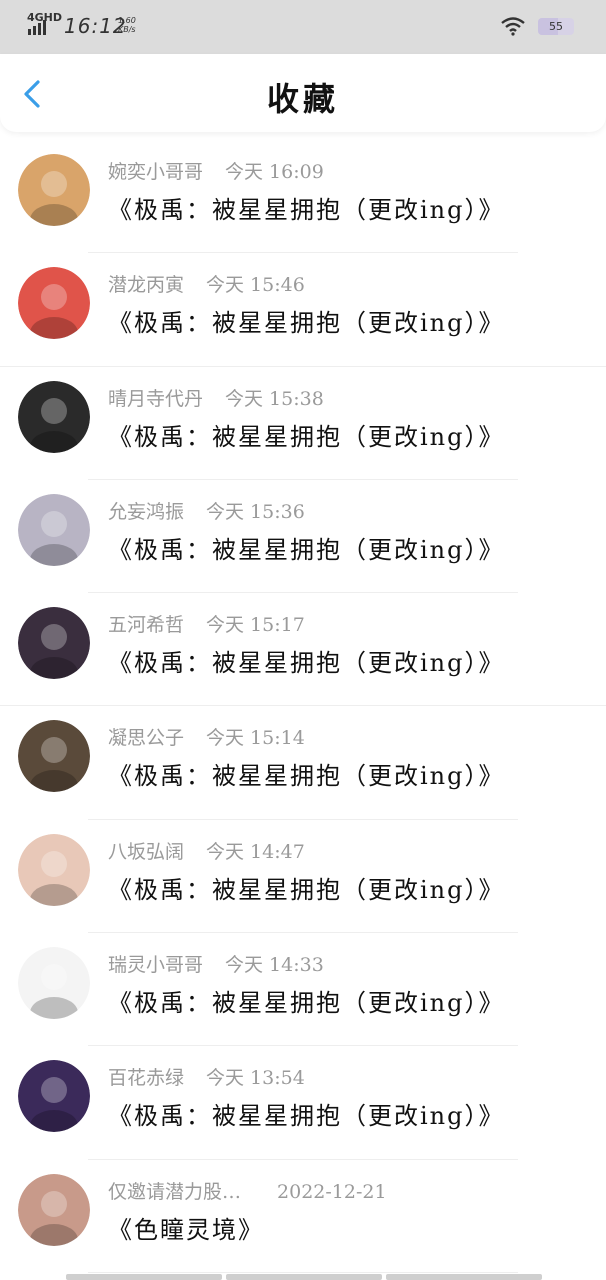 The image size is (606, 1280). I want to click on item-meta: 仅邀请潜力股… 2022-12-21, so click(247, 1190).